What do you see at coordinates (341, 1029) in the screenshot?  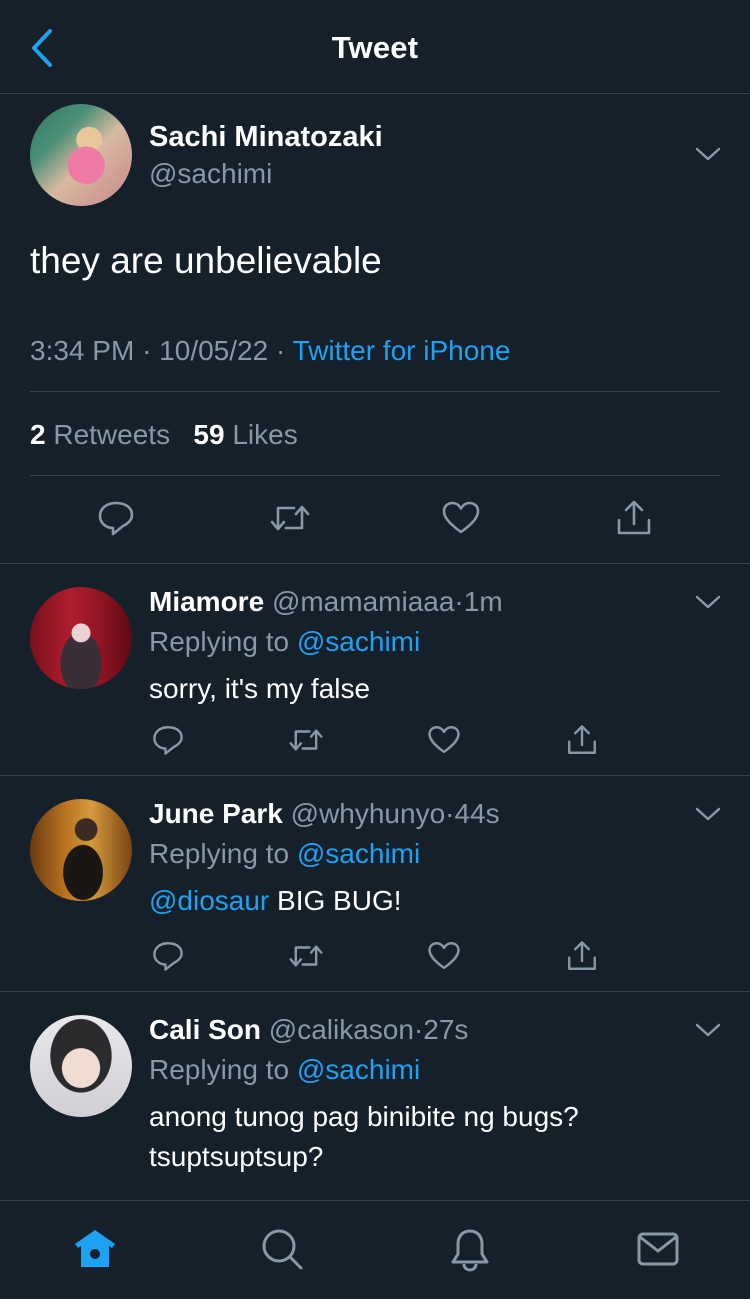 I see `author-handle: @calikason` at bounding box center [341, 1029].